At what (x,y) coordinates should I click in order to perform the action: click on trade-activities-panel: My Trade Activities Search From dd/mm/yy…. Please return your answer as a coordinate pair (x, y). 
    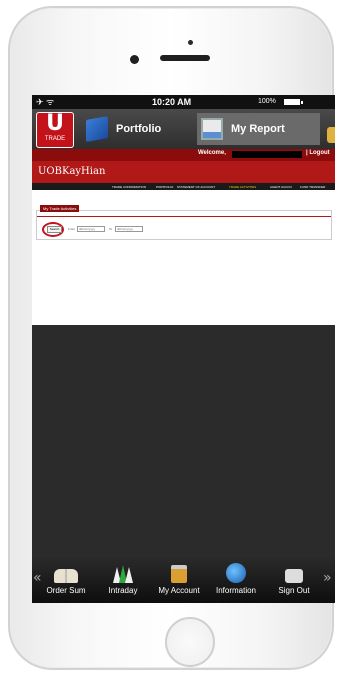
    Looking at the image, I should click on (184, 222).